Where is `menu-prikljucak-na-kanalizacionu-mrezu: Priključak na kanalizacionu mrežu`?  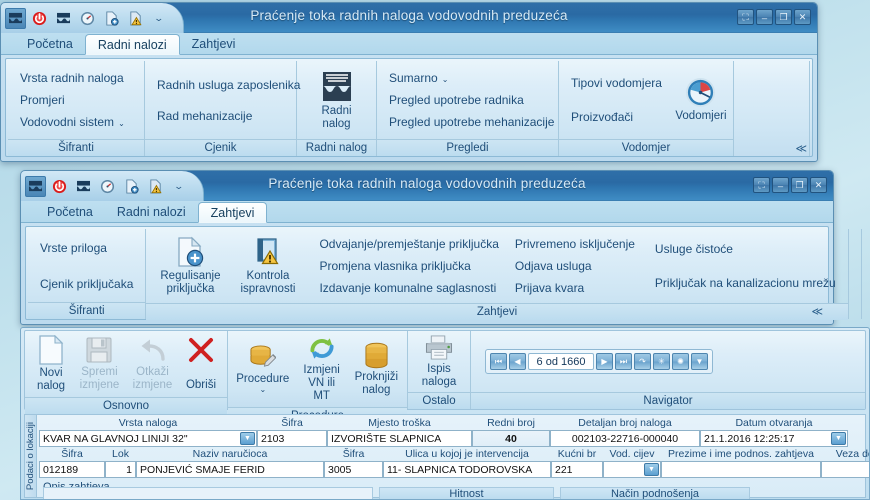
menu-prikljucak-na-kanalizacionu-mrezu: Priključak na kanalizacionu mrežu is located at coordinates (745, 283).